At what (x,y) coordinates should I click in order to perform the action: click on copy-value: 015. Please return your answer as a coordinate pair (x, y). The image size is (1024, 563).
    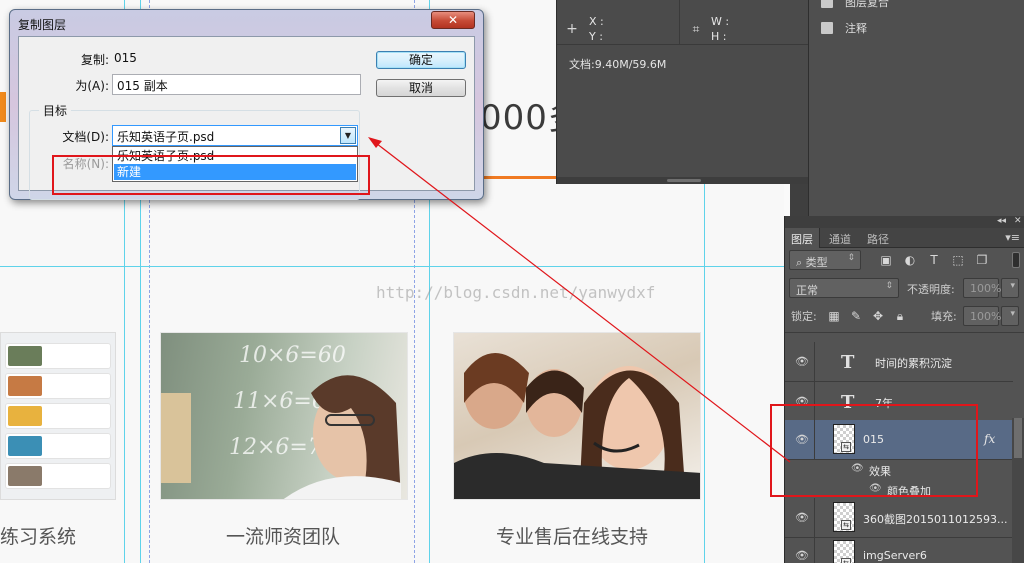
    Looking at the image, I should click on (125, 58).